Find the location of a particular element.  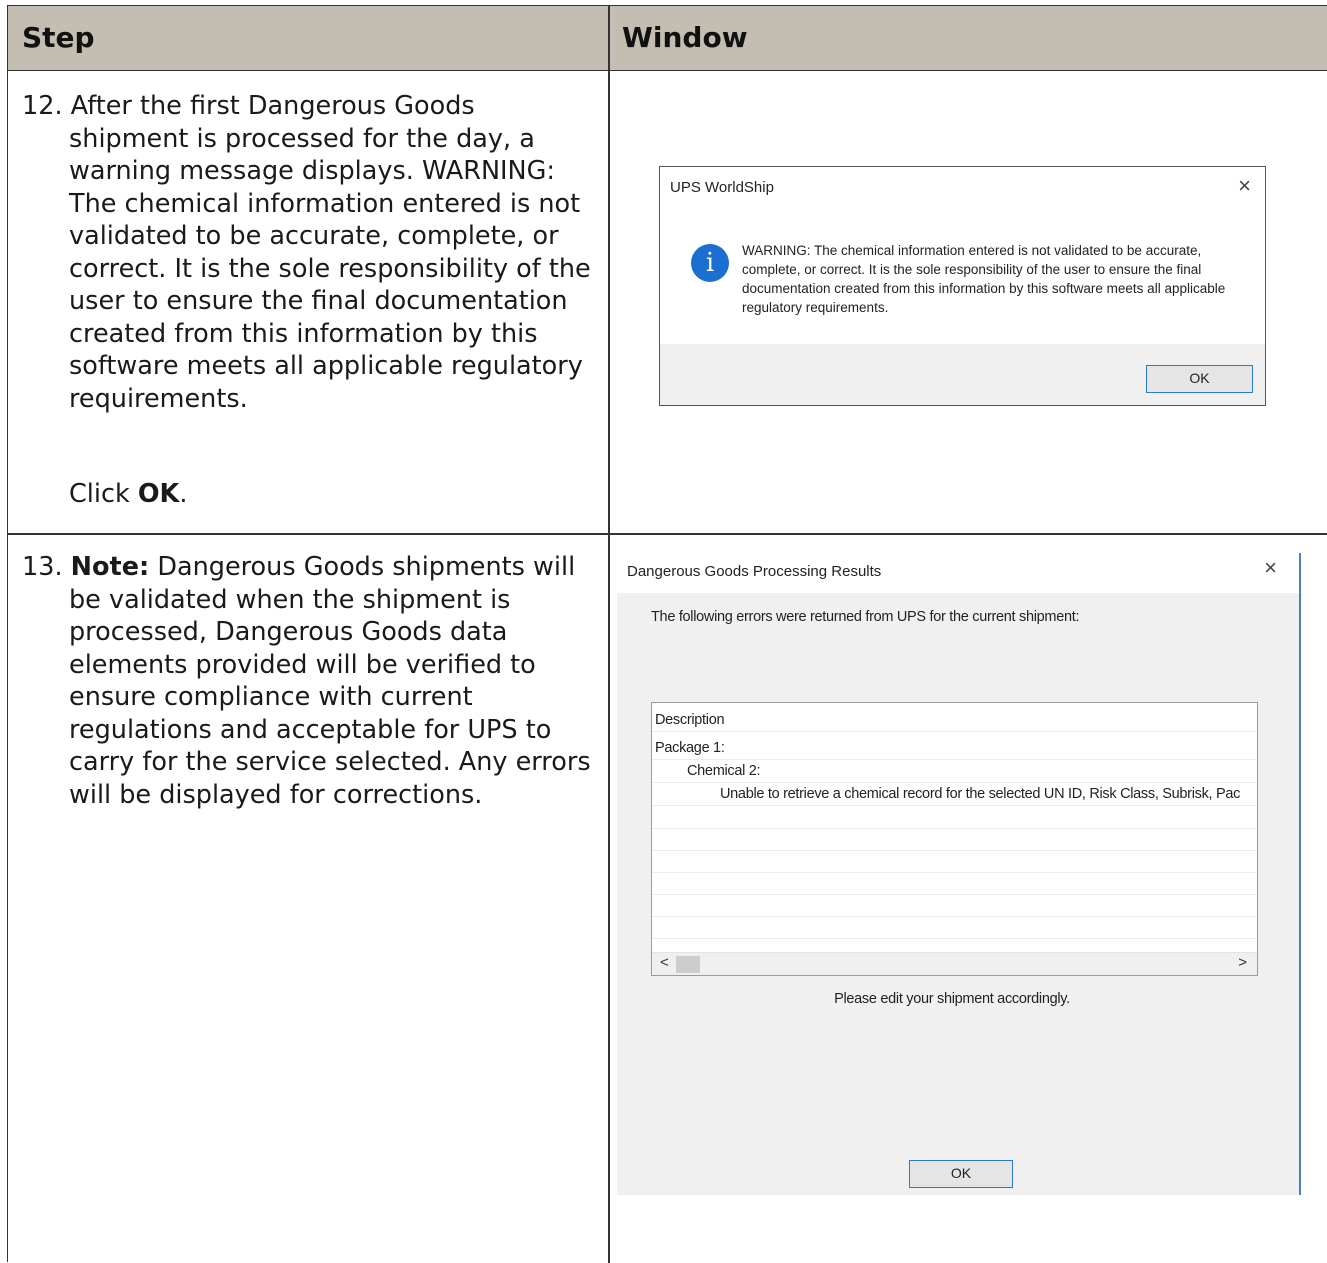

step-12-ok-bold: OK is located at coordinates (158, 494).